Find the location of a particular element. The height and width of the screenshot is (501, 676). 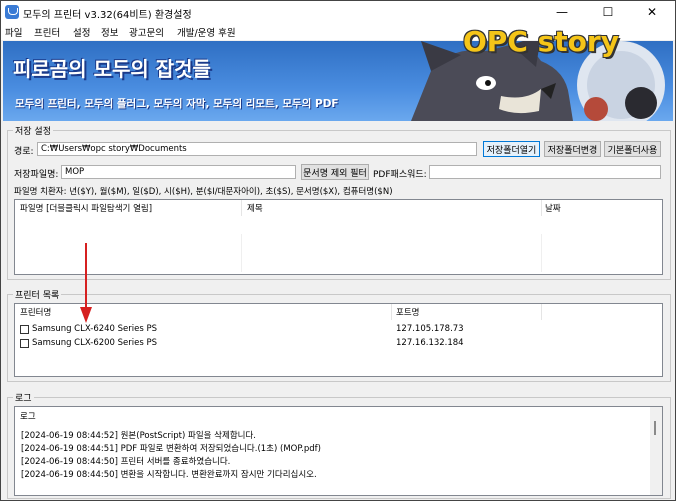

column-title: 제목 is located at coordinates (255, 208).